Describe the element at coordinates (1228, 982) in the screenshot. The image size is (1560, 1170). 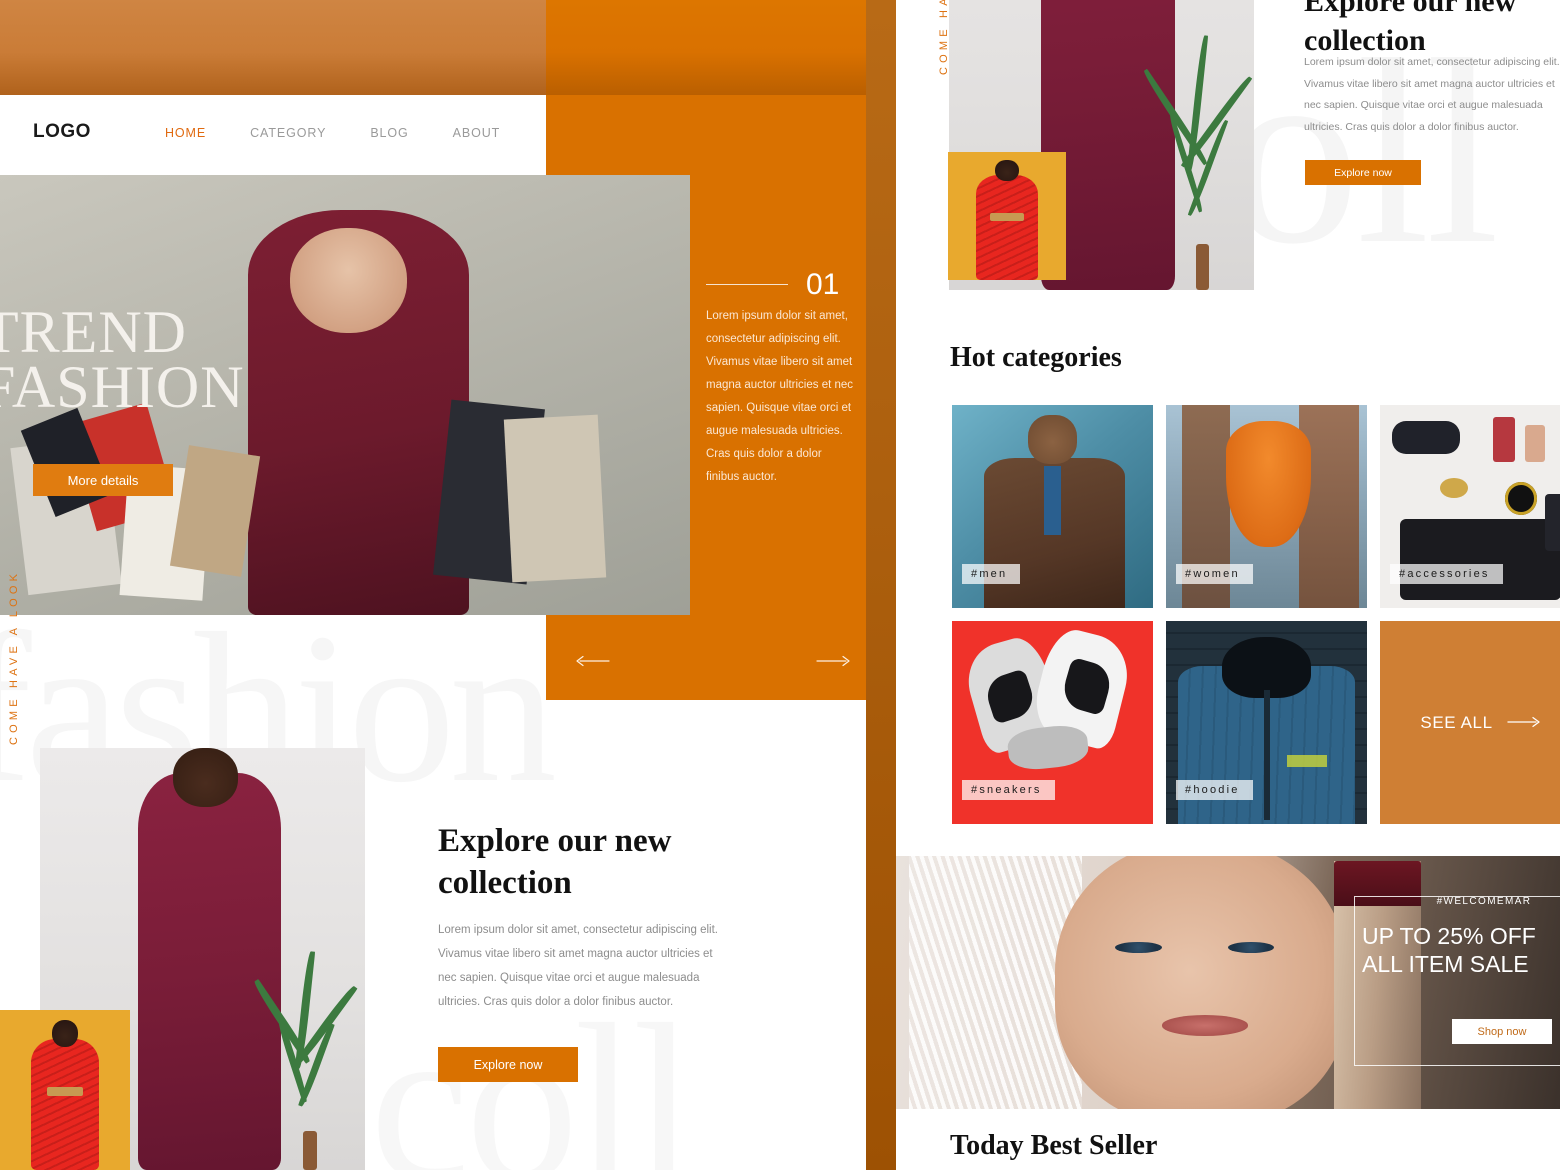
I see `promo-banner` at that location.